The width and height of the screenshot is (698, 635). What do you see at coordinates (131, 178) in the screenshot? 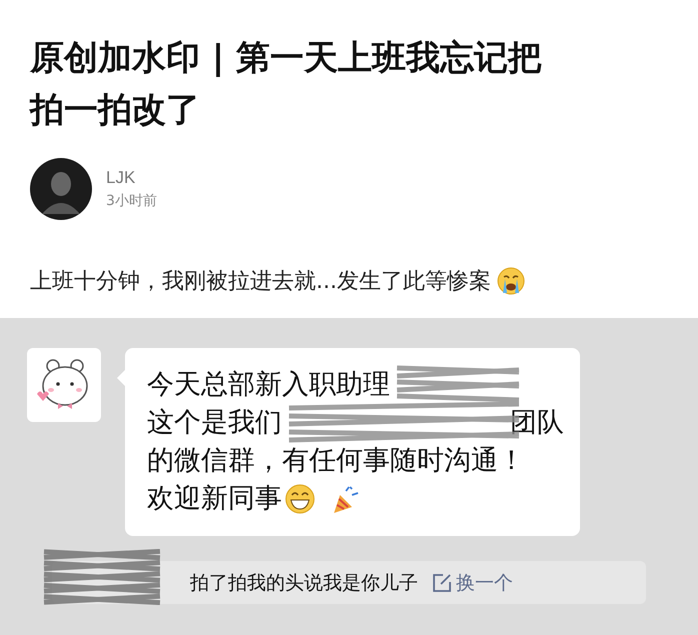
I see `author-name: LJK` at bounding box center [131, 178].